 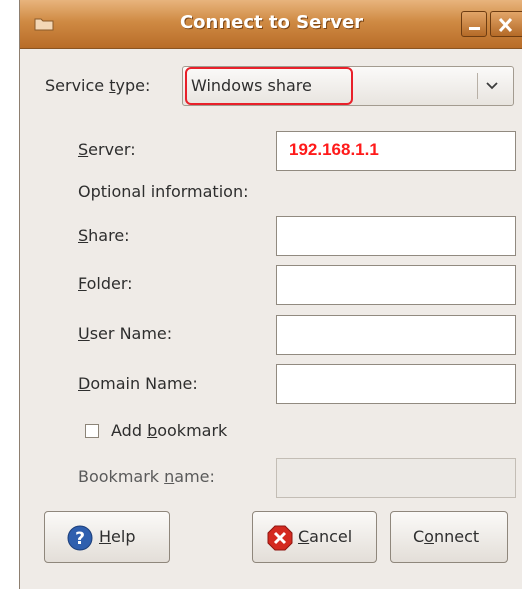 What do you see at coordinates (492, 86) in the screenshot?
I see `chevron-down-icon` at bounding box center [492, 86].